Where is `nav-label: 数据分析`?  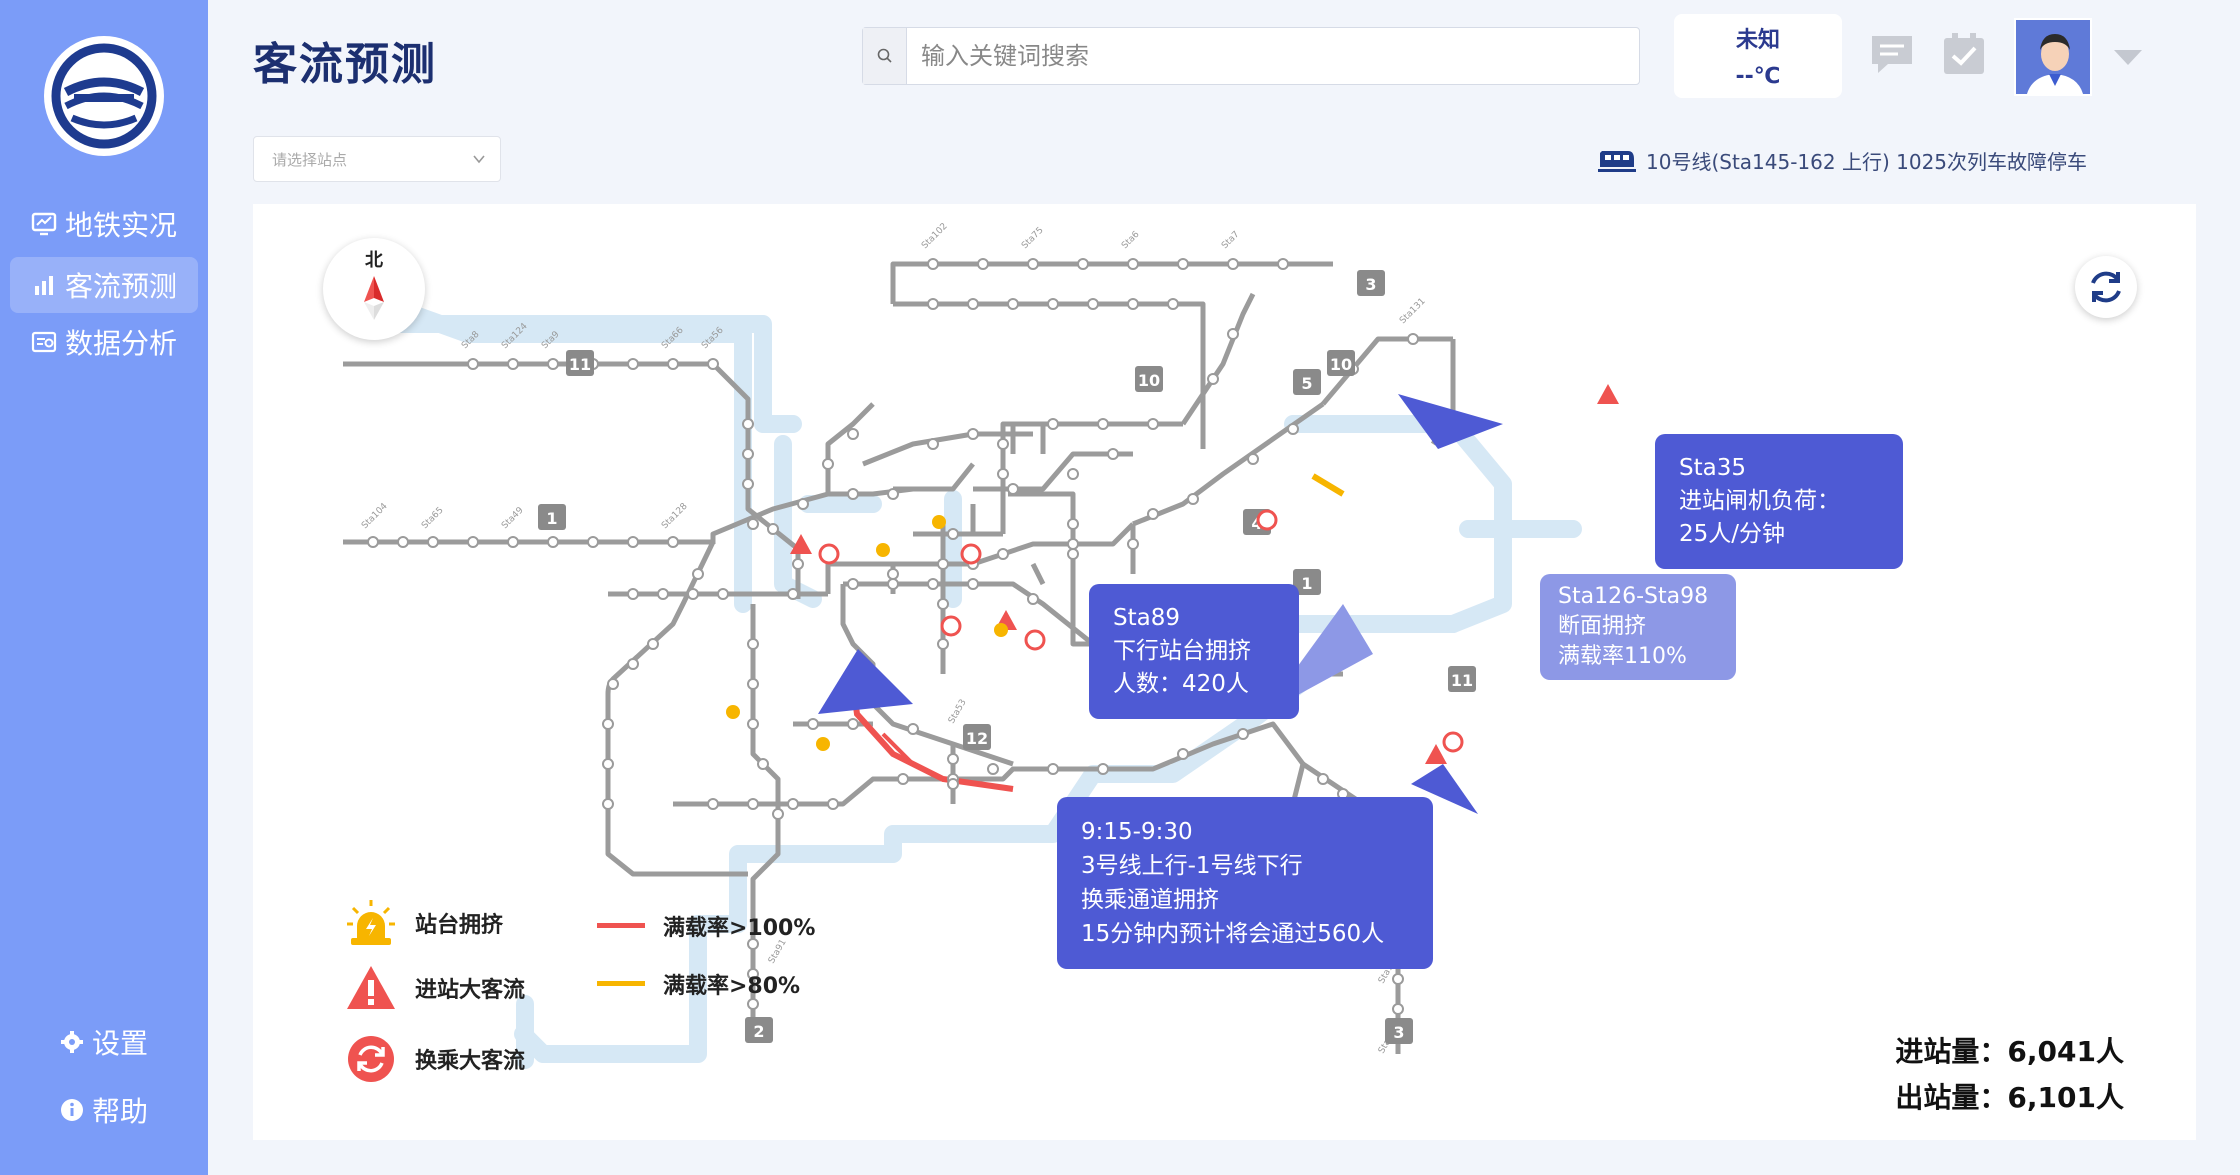
nav-label: 数据分析 is located at coordinates (120, 343).